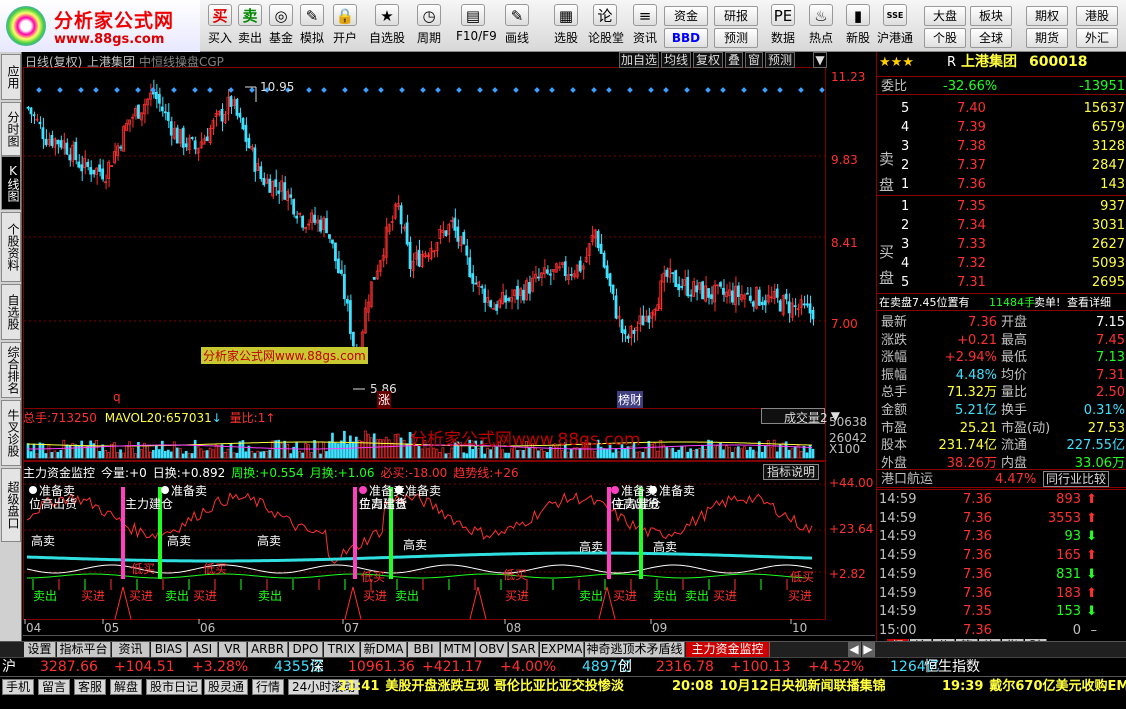 This screenshot has height=709, width=1126. What do you see at coordinates (1001, 302) in the screenshot?
I see `order-notice: 在卖盘7.45位置有 11484手 卖单! 查看详细` at bounding box center [1001, 302].